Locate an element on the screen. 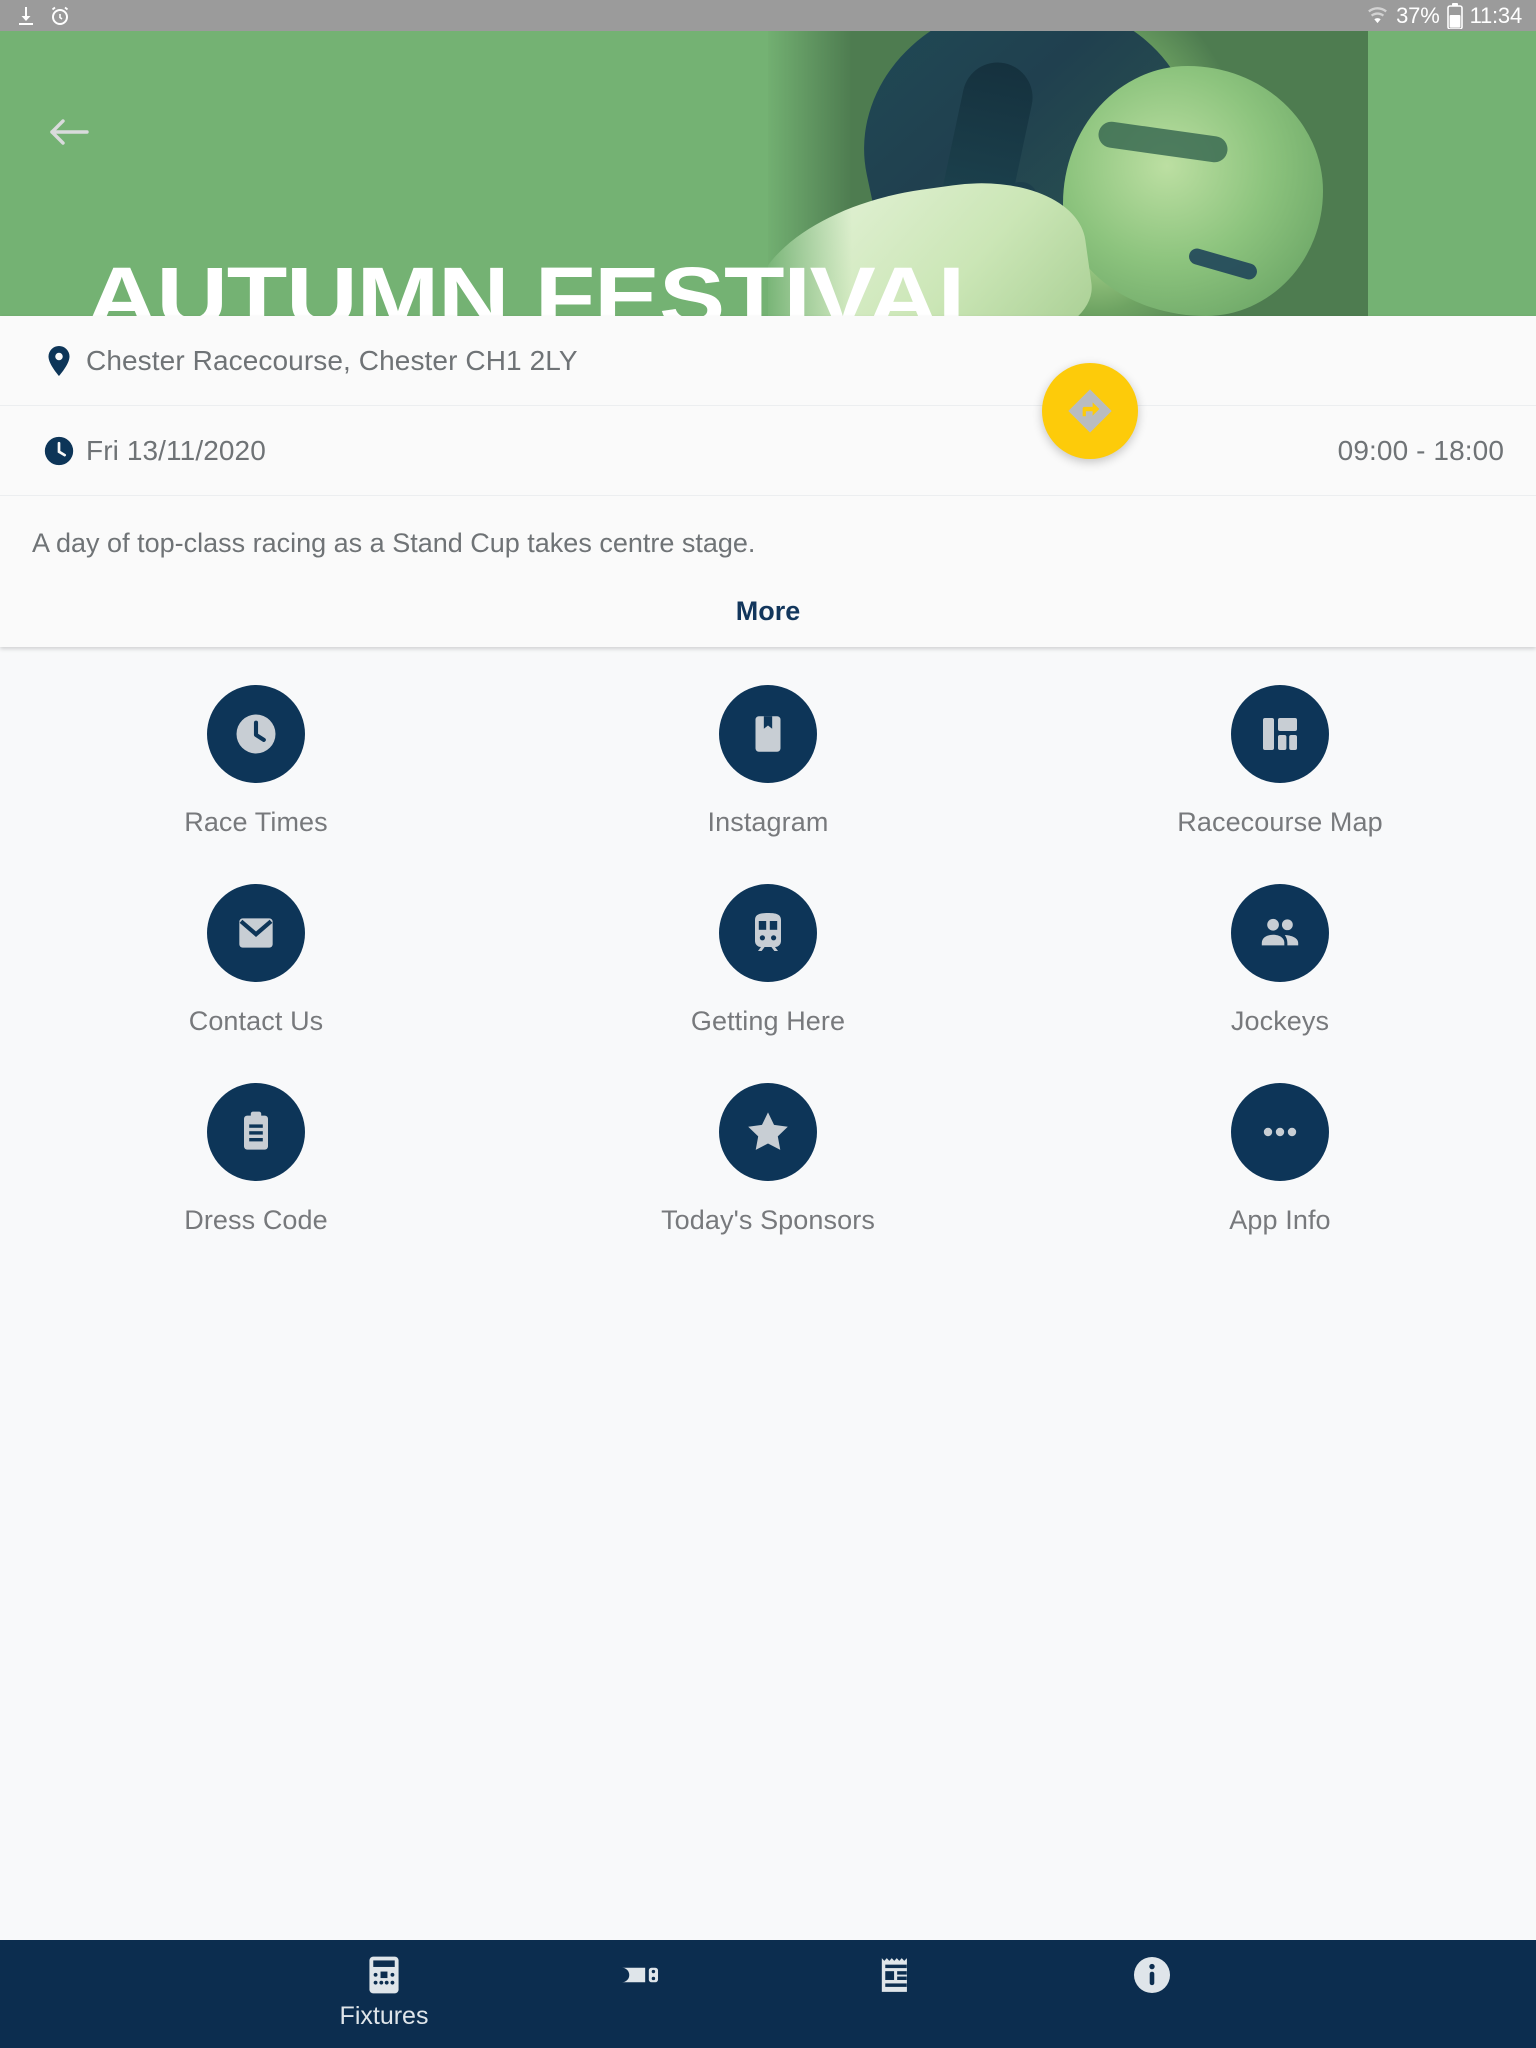  nav-item-notes is located at coordinates (896, 1971).